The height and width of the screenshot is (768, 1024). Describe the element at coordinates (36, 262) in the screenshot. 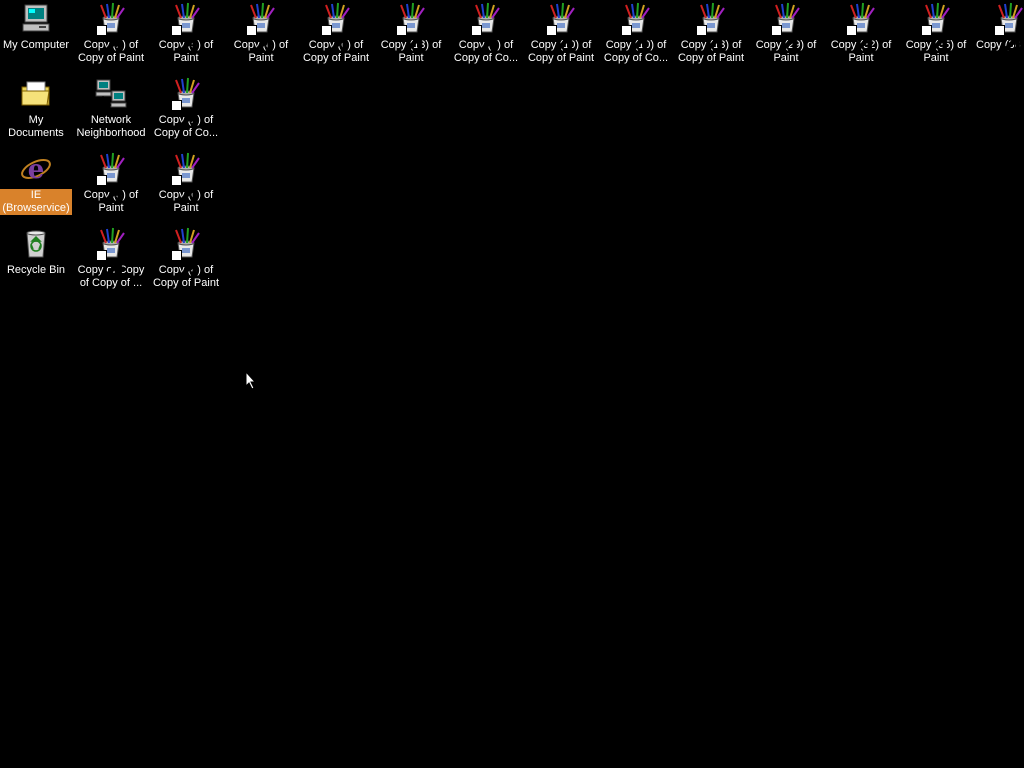

I see `recycle-bin-desktop-icon: Recycle Bin` at that location.